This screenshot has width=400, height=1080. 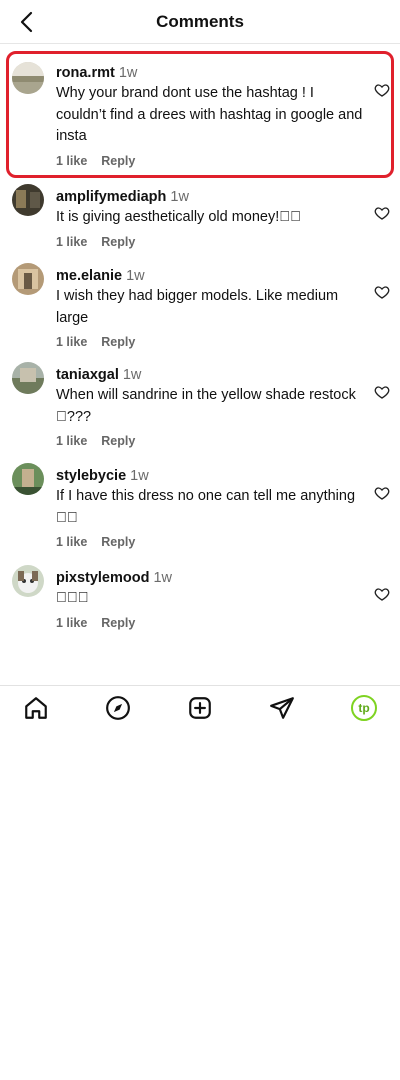 I want to click on explore-icon, so click(x=118, y=708).